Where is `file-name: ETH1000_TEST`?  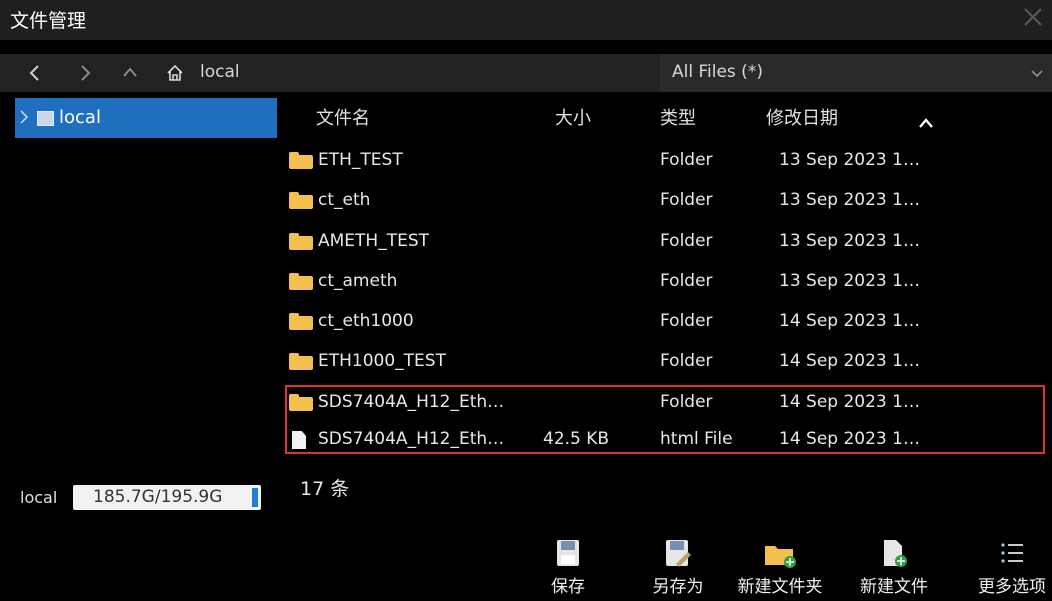
file-name: ETH1000_TEST is located at coordinates (382, 361).